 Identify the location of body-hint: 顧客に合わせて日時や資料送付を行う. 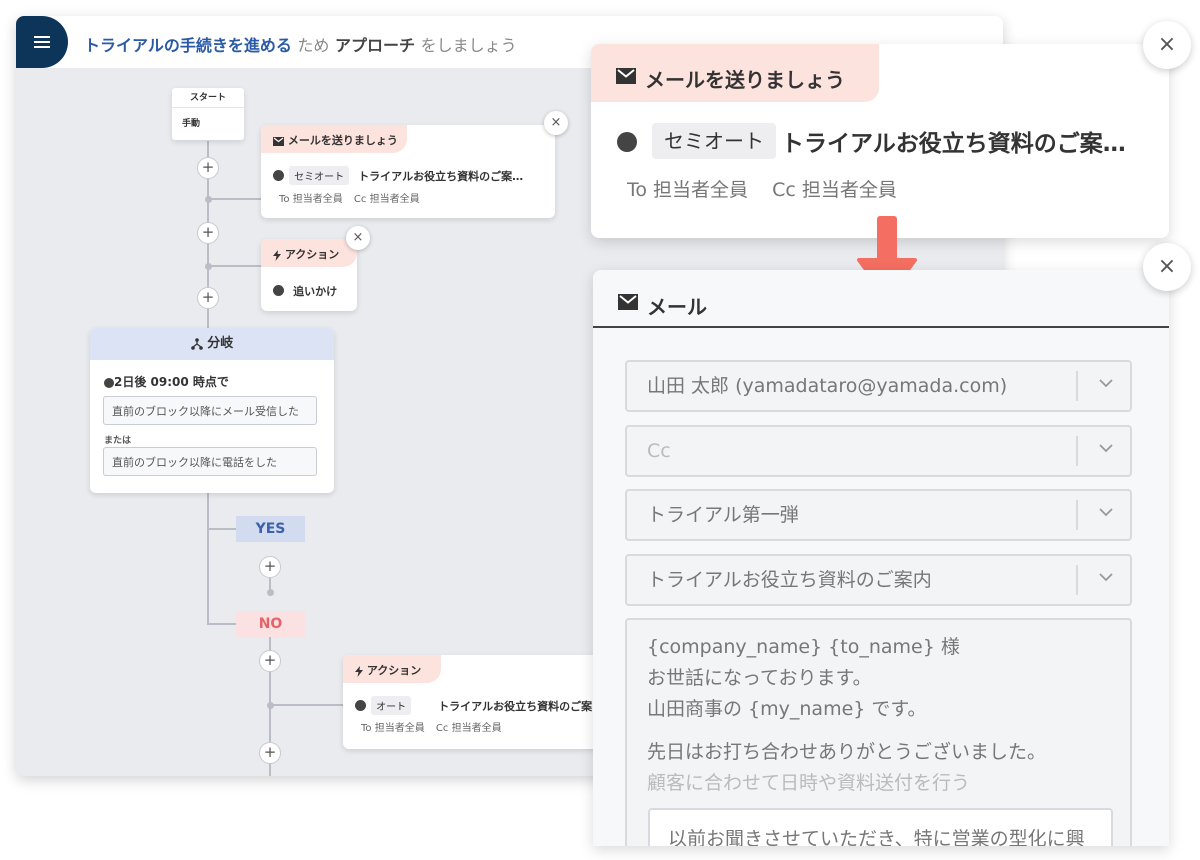
(809, 783).